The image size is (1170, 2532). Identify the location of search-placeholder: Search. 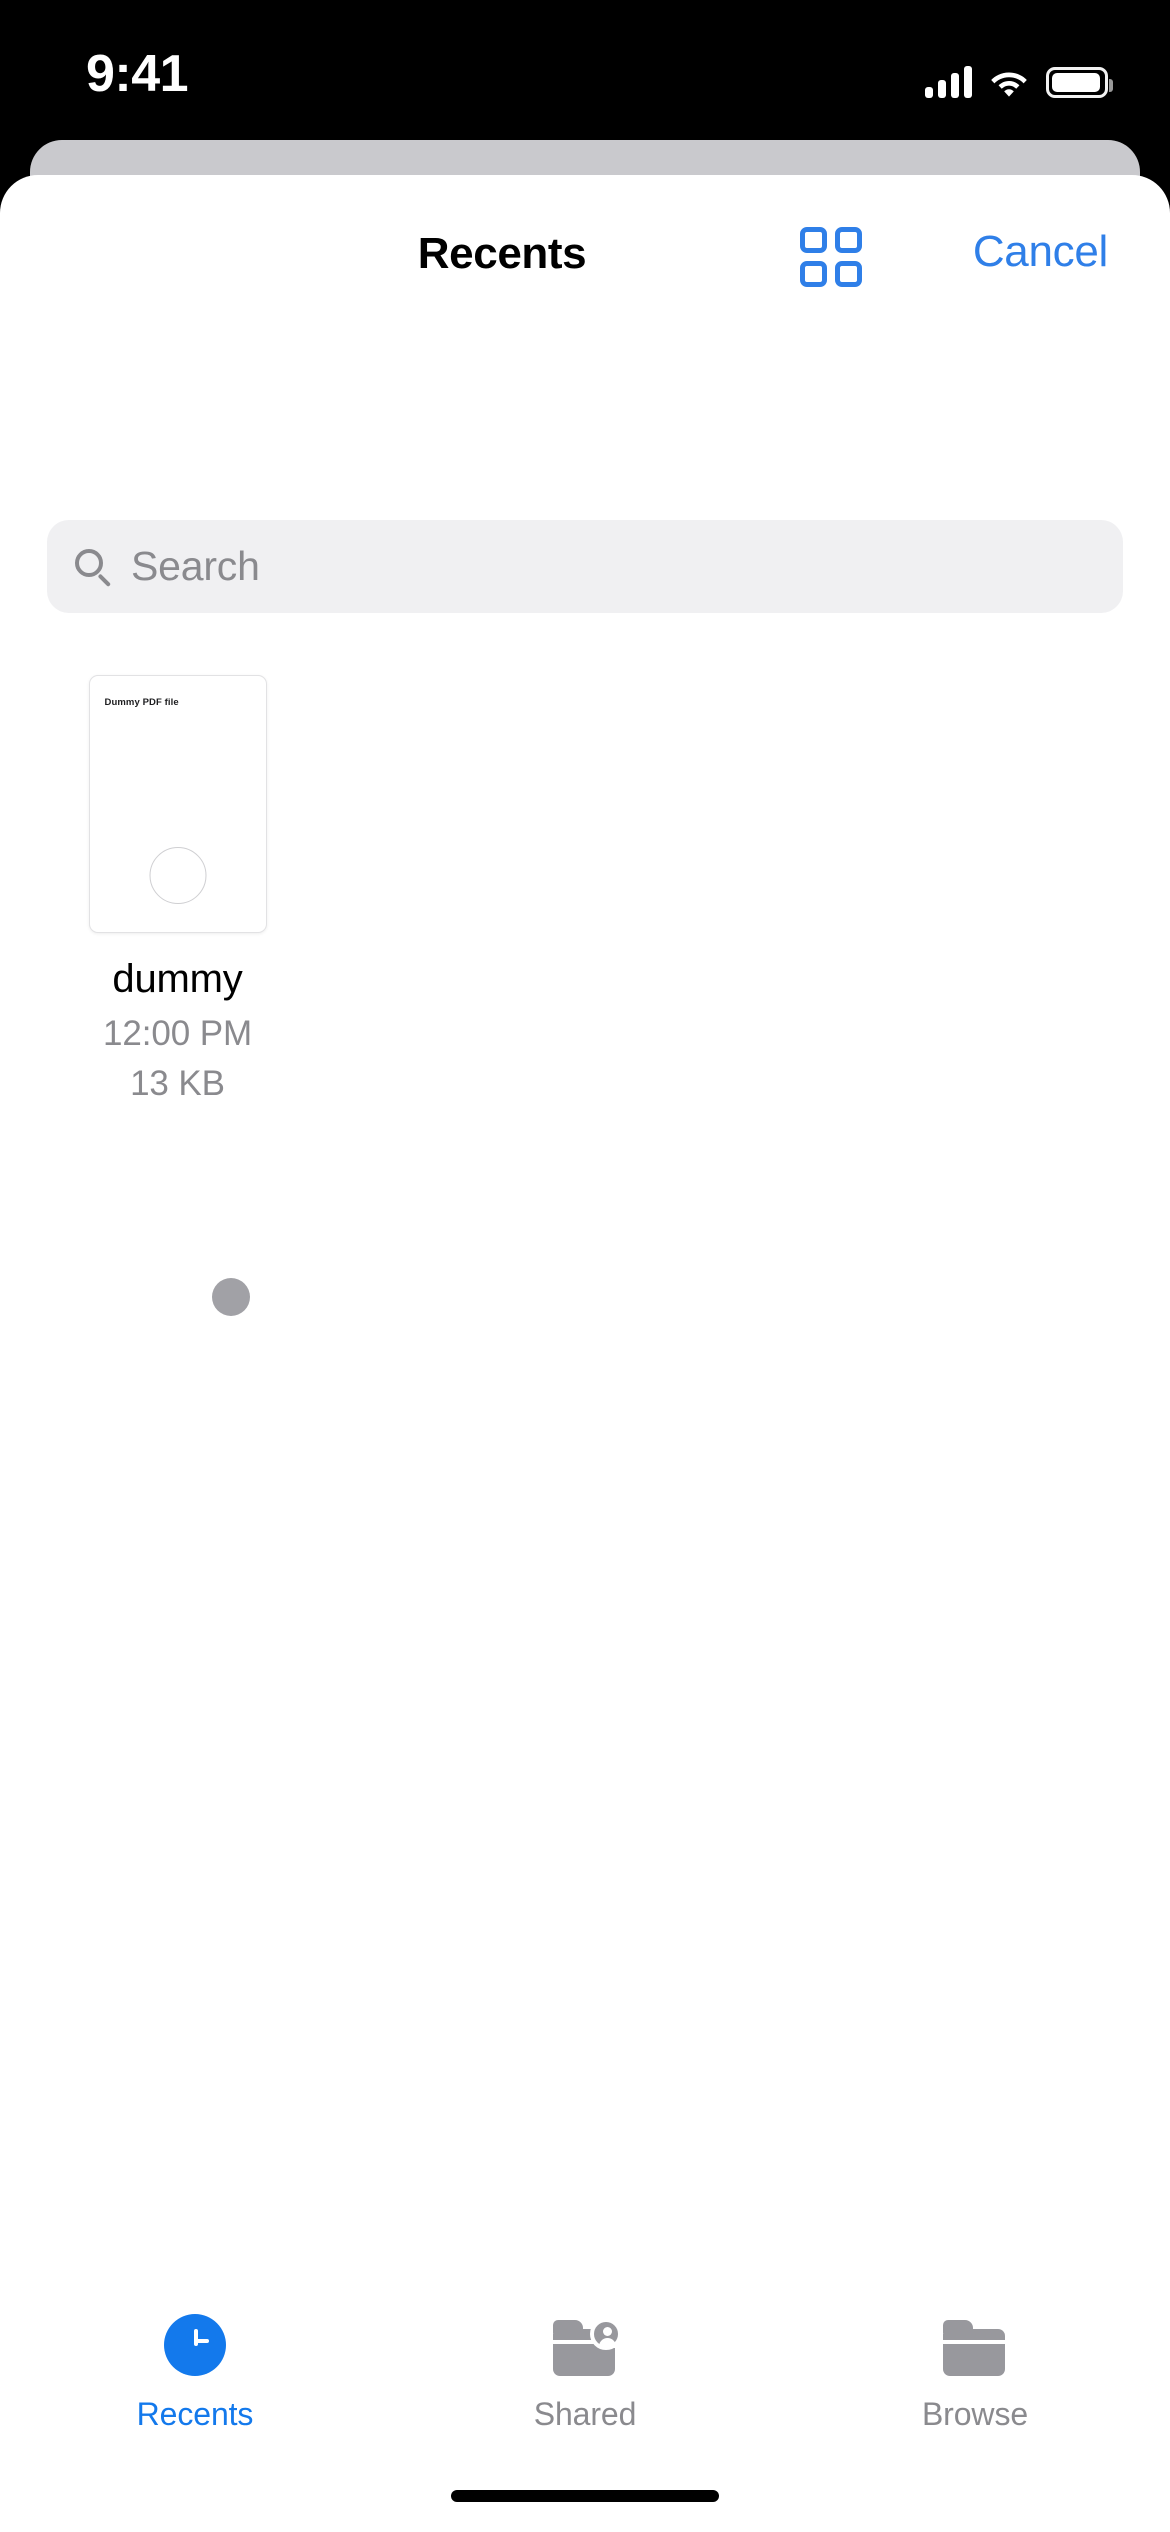
(195, 566).